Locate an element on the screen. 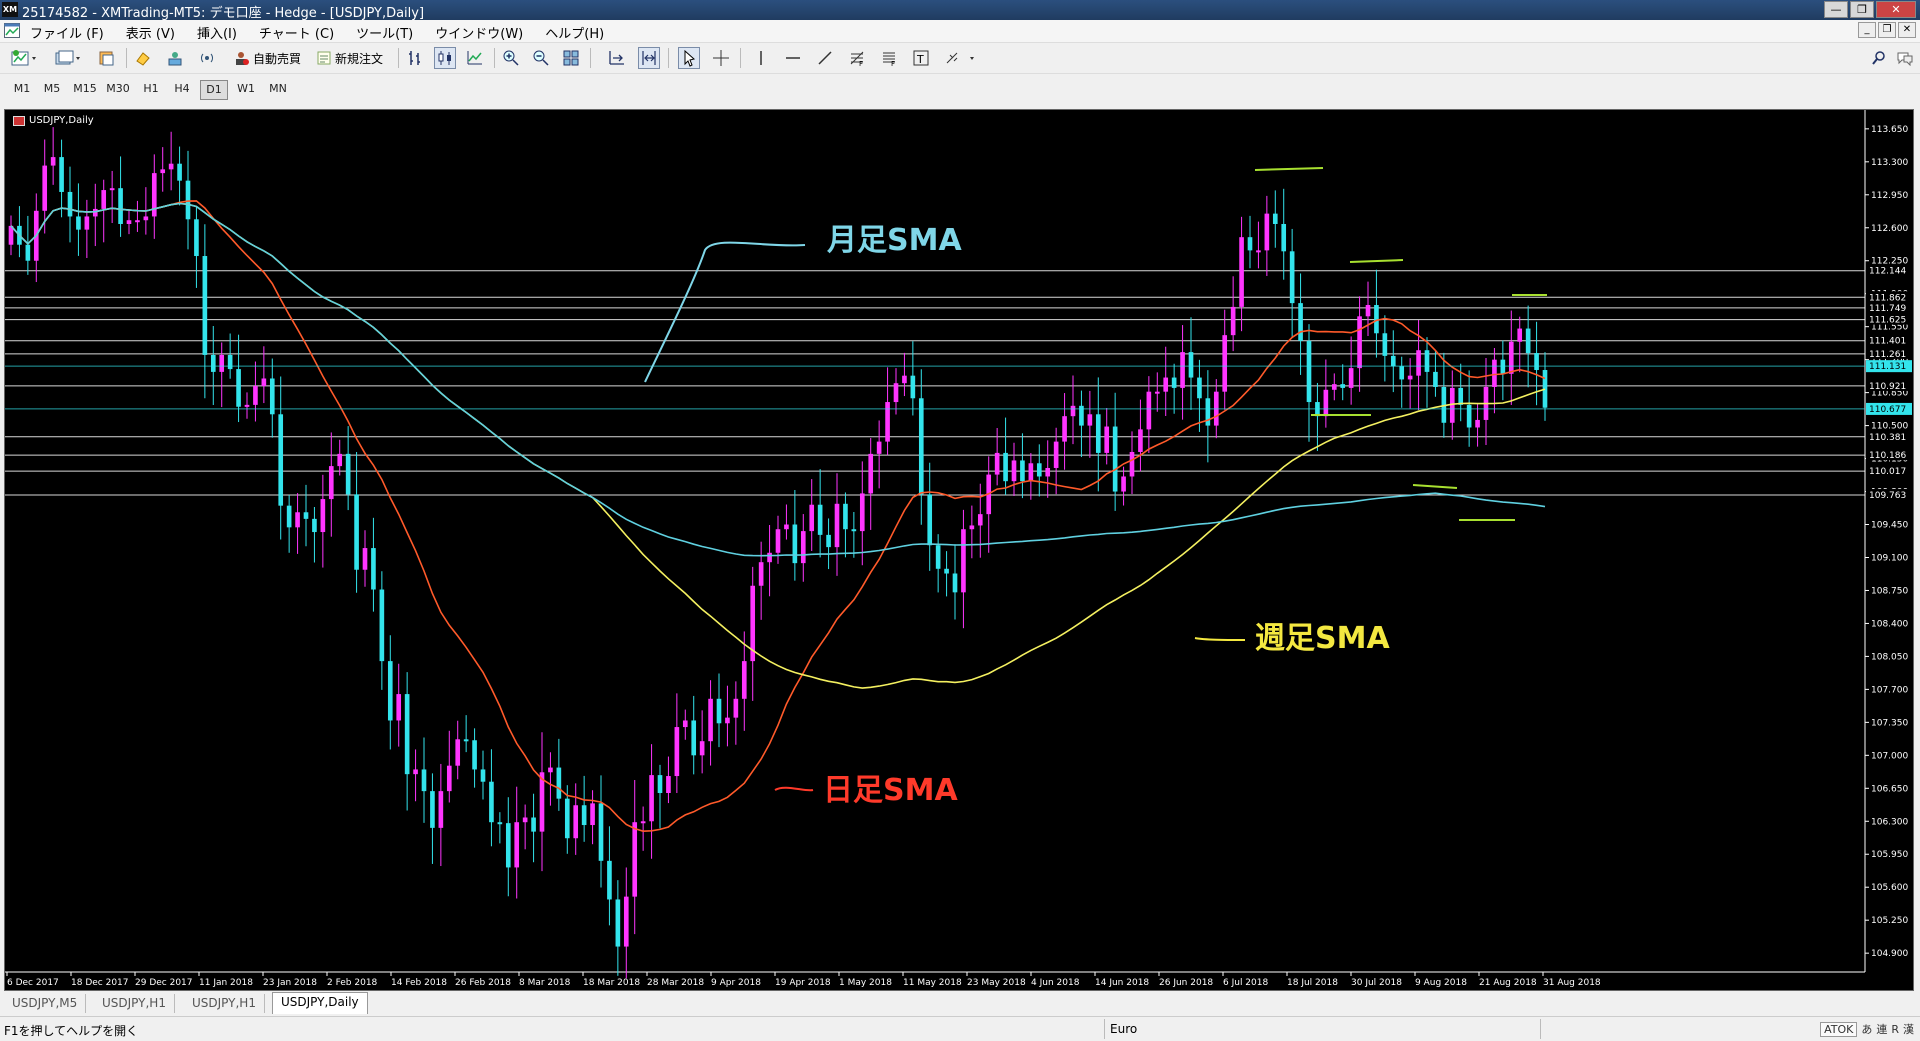  signals-icon is located at coordinates (207, 58).